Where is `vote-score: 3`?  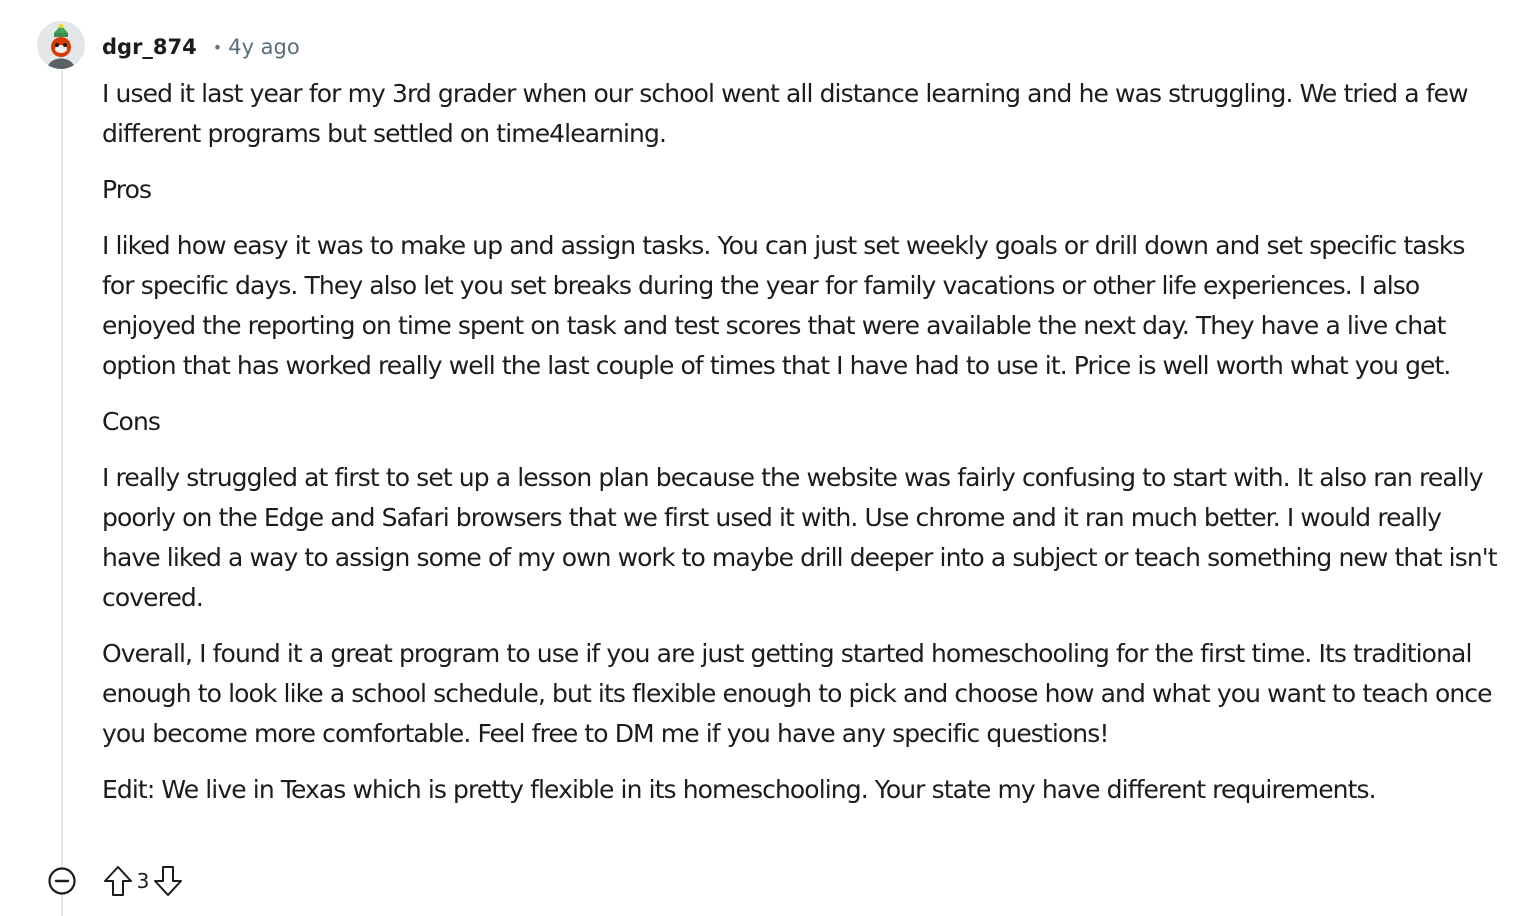 vote-score: 3 is located at coordinates (143, 881).